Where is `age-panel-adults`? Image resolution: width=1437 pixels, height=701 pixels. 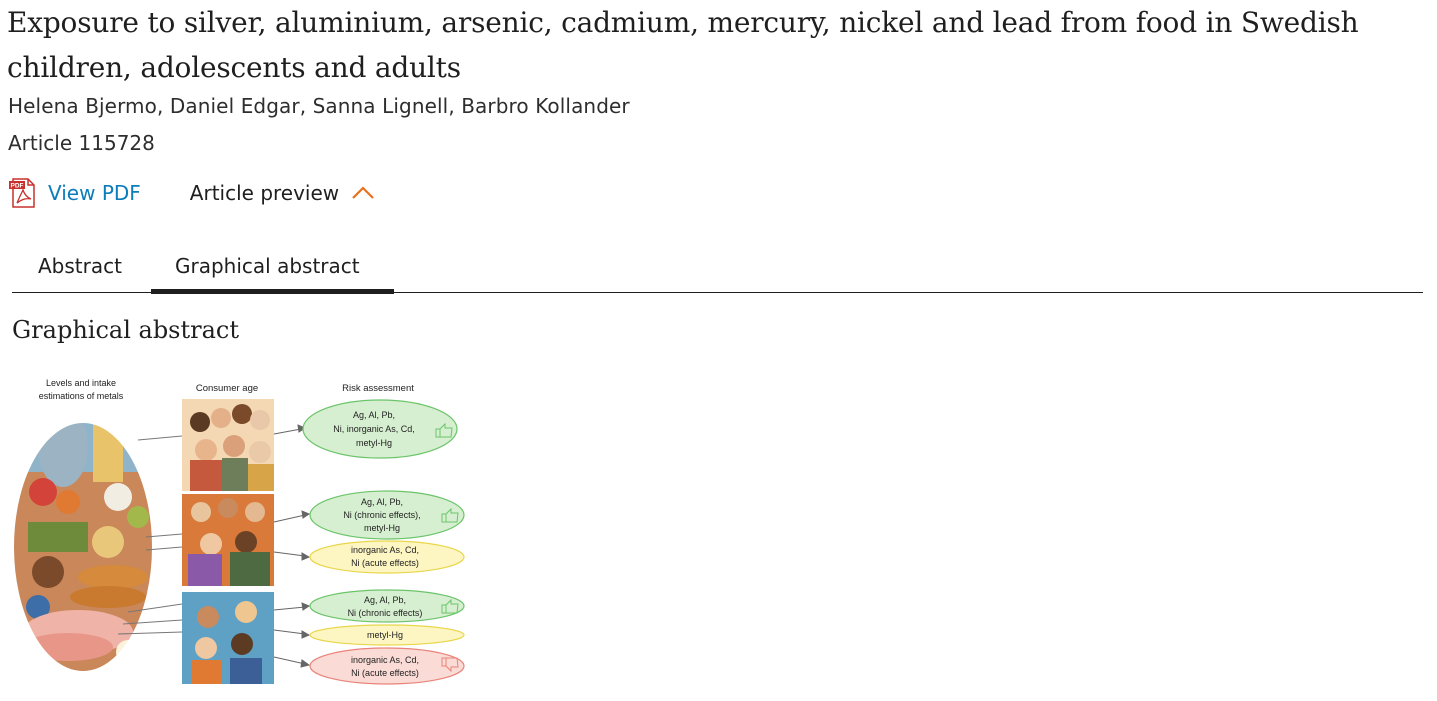
age-panel-adults is located at coordinates (228, 445).